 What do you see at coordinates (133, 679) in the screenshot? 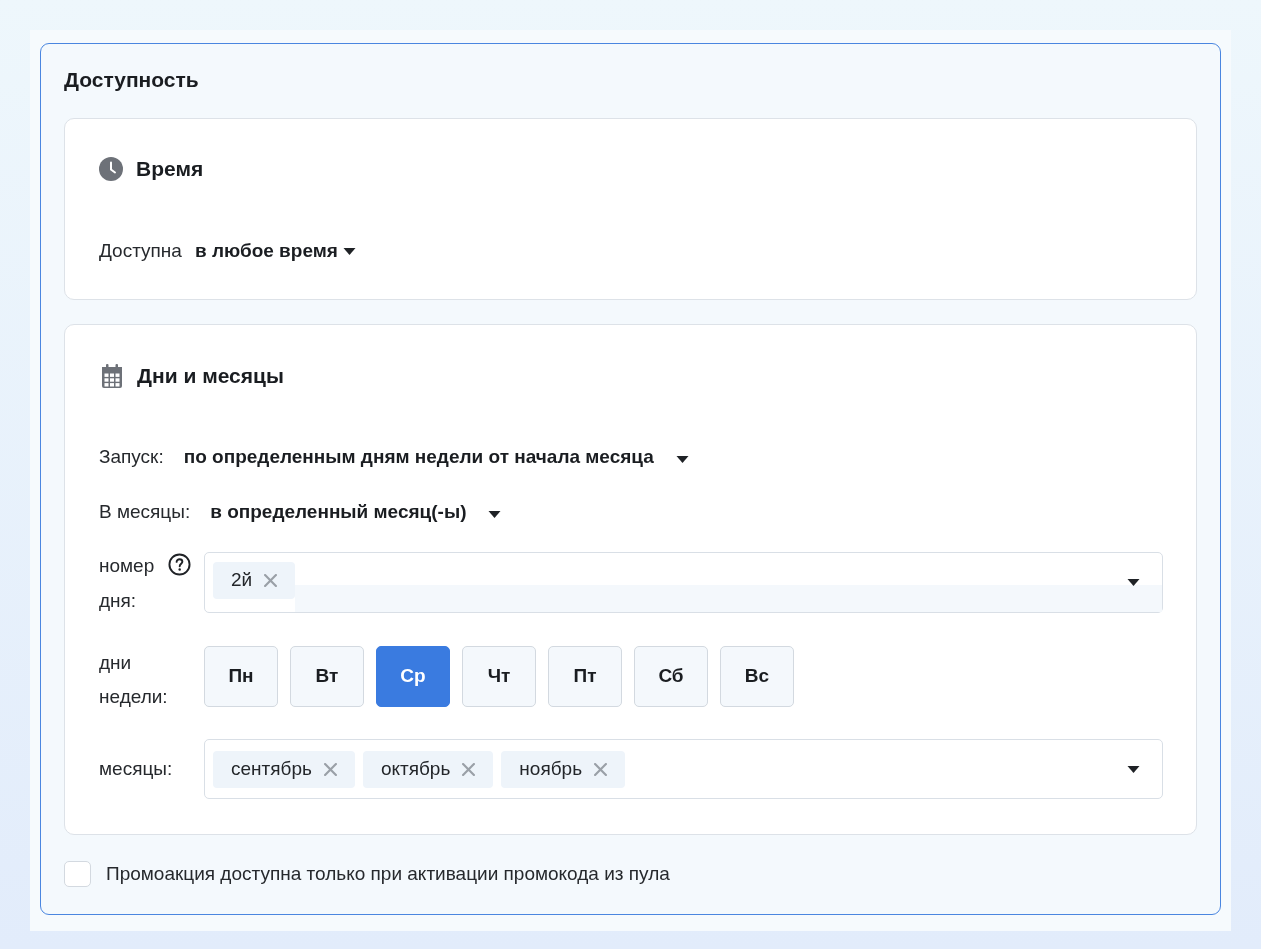
I see `field-label: дни недели:` at bounding box center [133, 679].